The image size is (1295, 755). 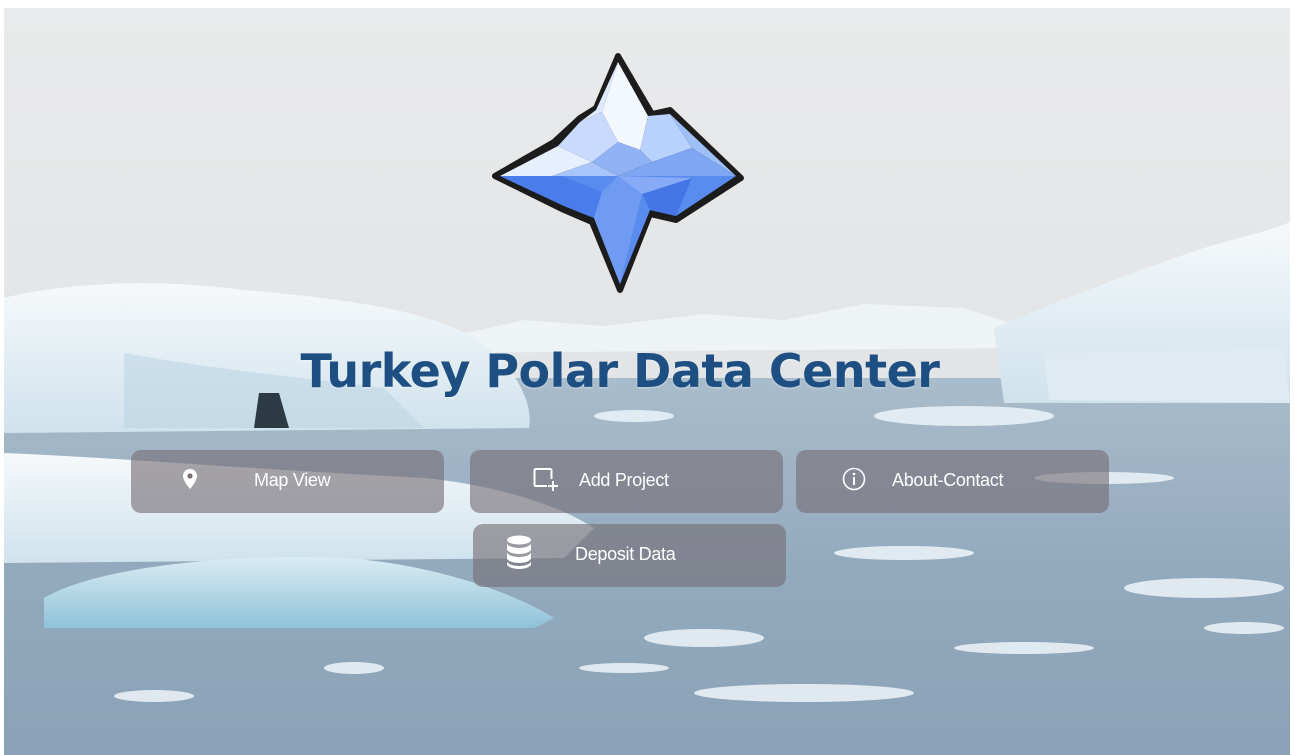 What do you see at coordinates (190, 479) in the screenshot?
I see `map-pin-icon` at bounding box center [190, 479].